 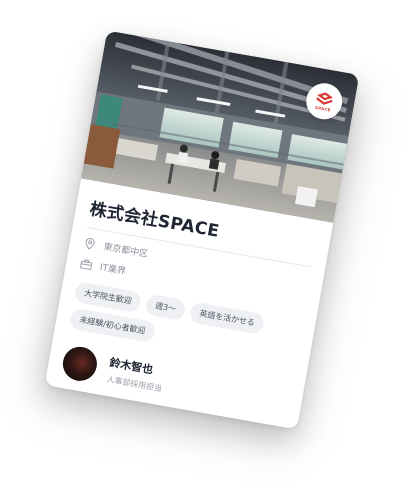 I want to click on location-text: 東京都中区, so click(x=125, y=251).